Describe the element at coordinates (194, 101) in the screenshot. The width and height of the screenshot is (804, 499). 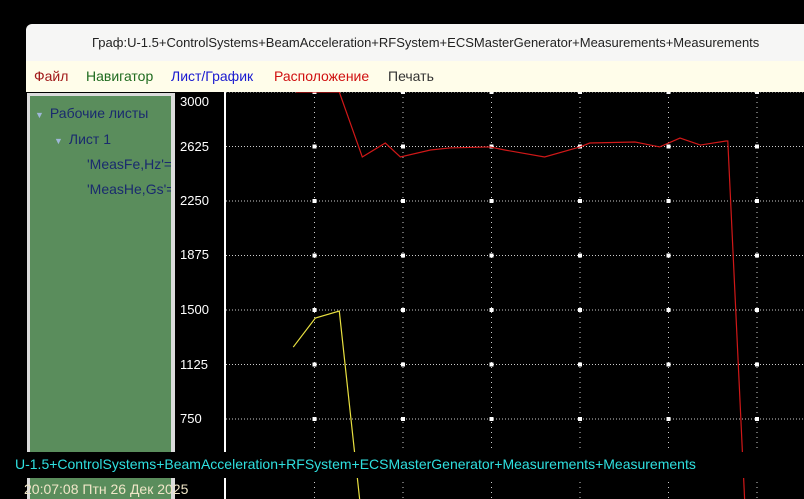
I see `y-tick: 3000` at that location.